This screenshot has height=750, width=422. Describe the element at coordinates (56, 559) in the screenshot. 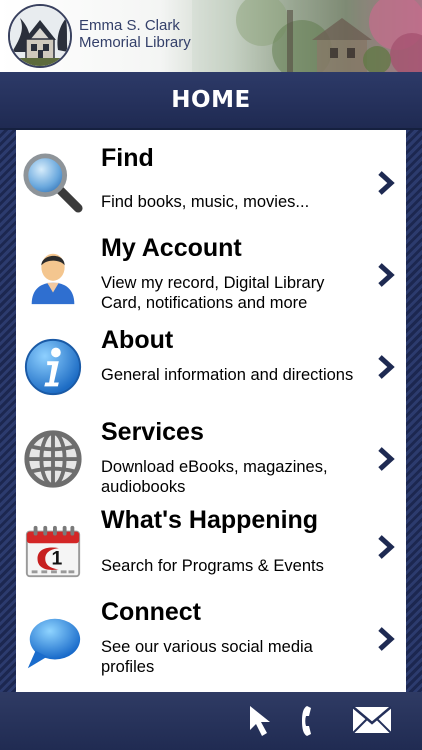

I see `svg-text: 1` at that location.